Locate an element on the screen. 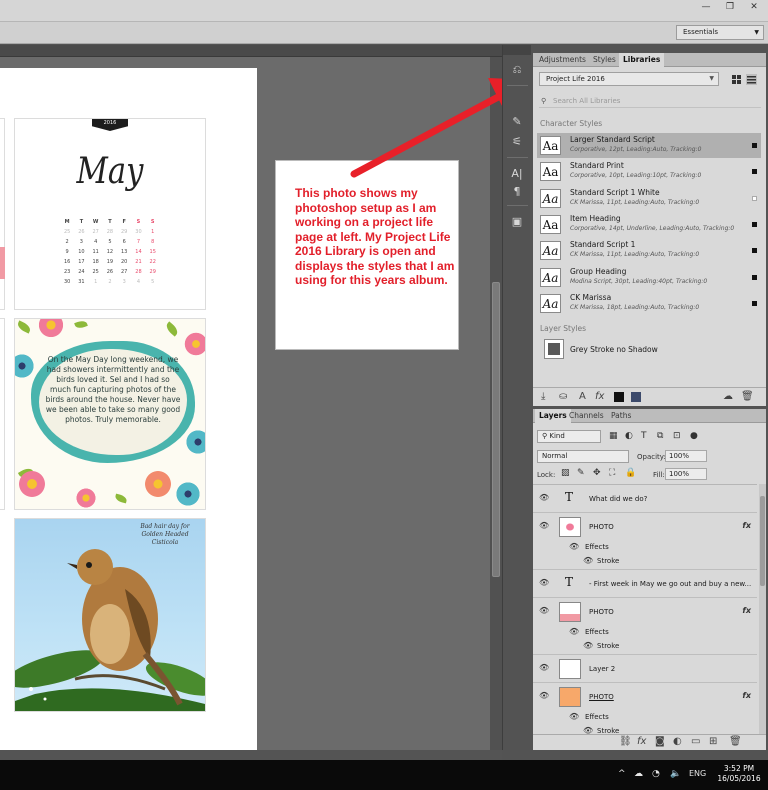 The image size is (768, 790). onedrive-icon: ☁ is located at coordinates (638, 774).